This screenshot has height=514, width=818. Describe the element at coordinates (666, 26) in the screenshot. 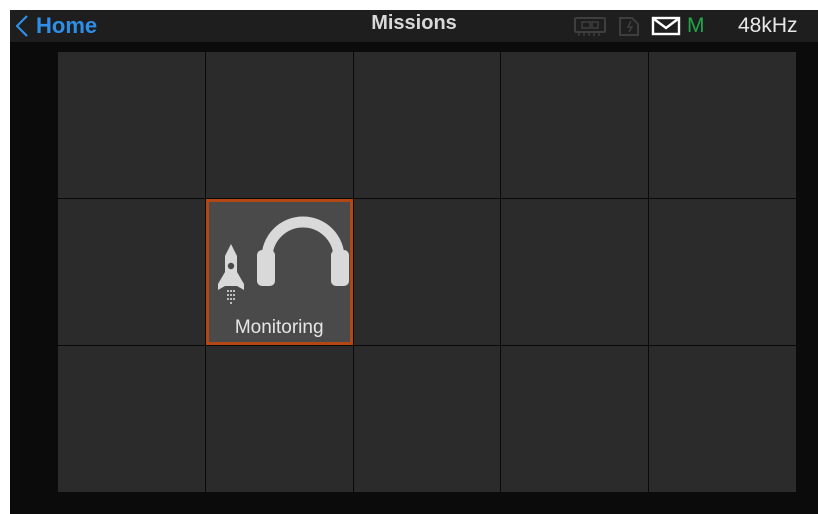

I see `mail-icon` at that location.